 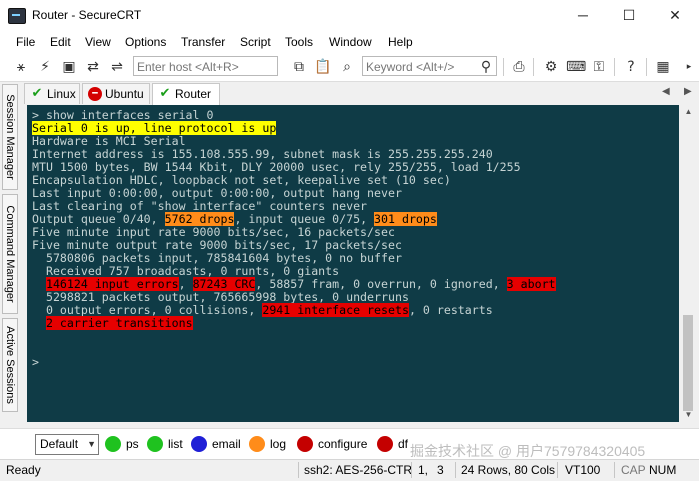 What do you see at coordinates (583, 15) in the screenshot?
I see `minimize-button: ─` at bounding box center [583, 15].